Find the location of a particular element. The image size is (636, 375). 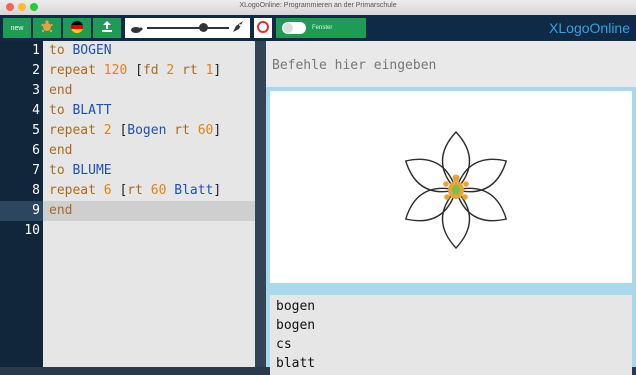

language-de-button is located at coordinates (77, 28).